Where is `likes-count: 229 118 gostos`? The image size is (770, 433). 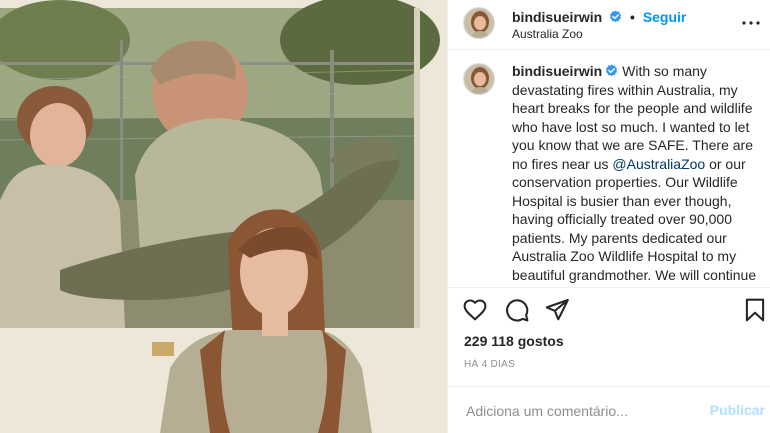
likes-count: 229 118 gostos is located at coordinates (514, 341).